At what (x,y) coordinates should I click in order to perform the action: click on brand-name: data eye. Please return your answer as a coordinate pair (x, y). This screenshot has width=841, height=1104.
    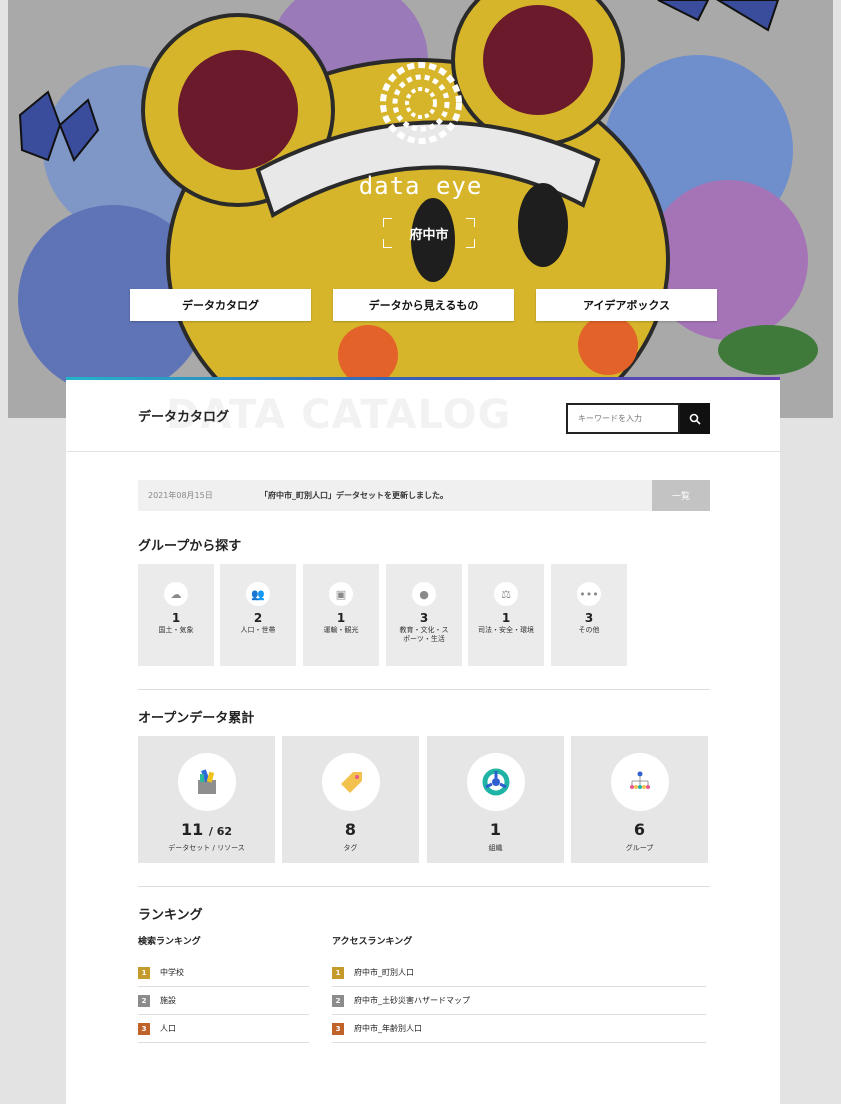
    Looking at the image, I should click on (420, 186).